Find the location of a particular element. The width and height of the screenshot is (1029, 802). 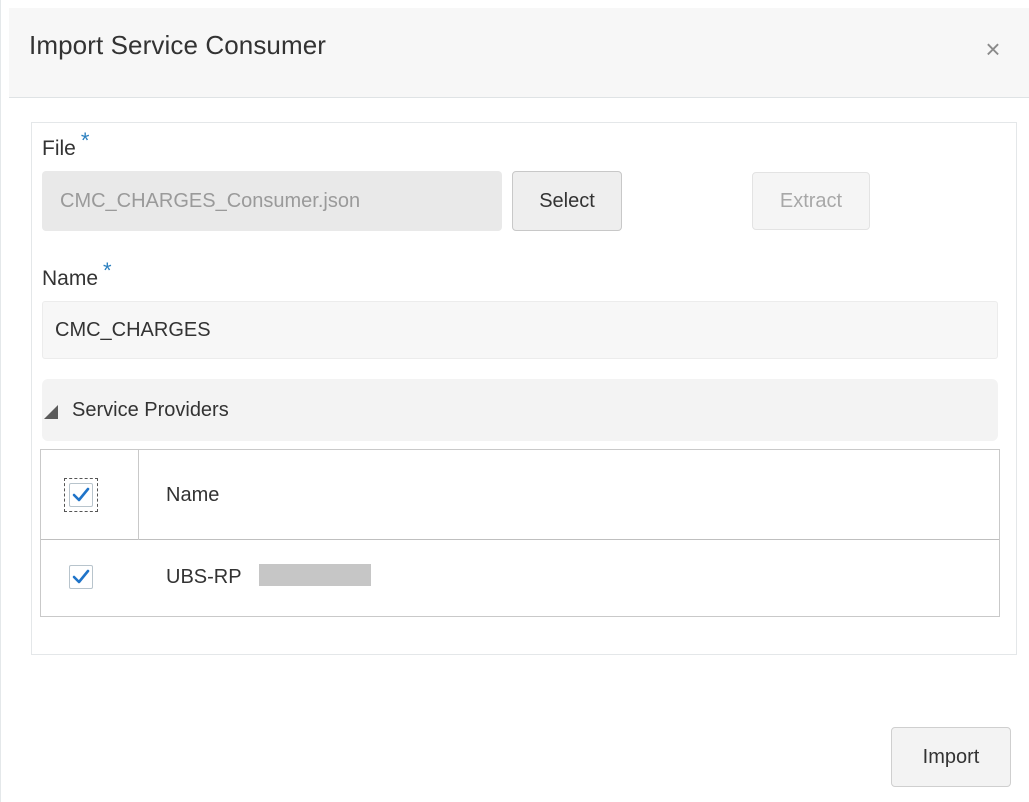

dialog-header: Import Service Consumer × is located at coordinates (519, 53).